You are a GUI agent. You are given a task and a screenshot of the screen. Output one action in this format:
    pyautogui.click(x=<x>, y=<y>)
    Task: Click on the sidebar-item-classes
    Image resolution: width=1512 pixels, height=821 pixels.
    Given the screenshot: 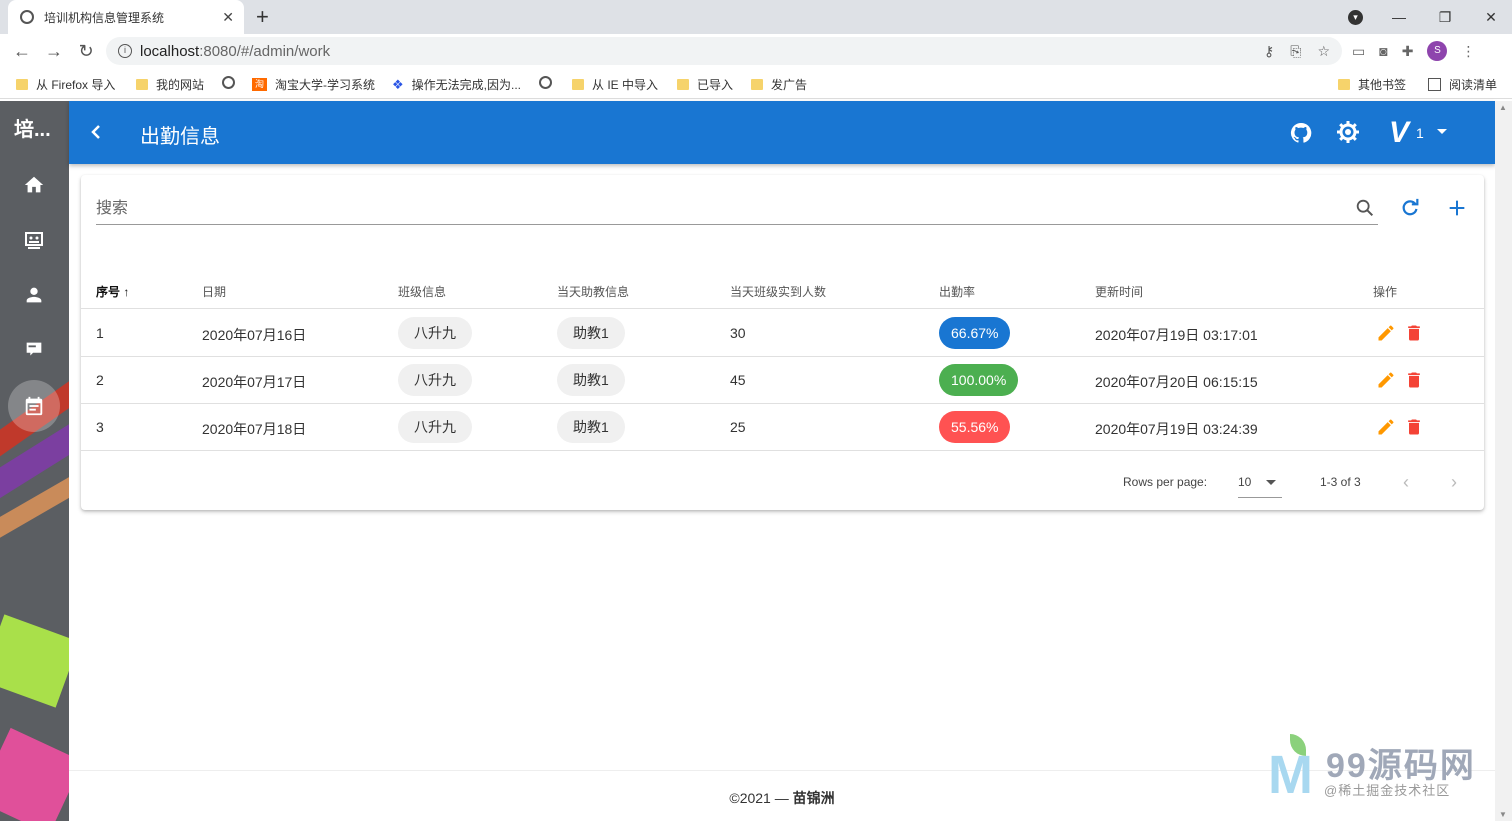 What is the action you would take?
    pyautogui.click(x=34, y=240)
    